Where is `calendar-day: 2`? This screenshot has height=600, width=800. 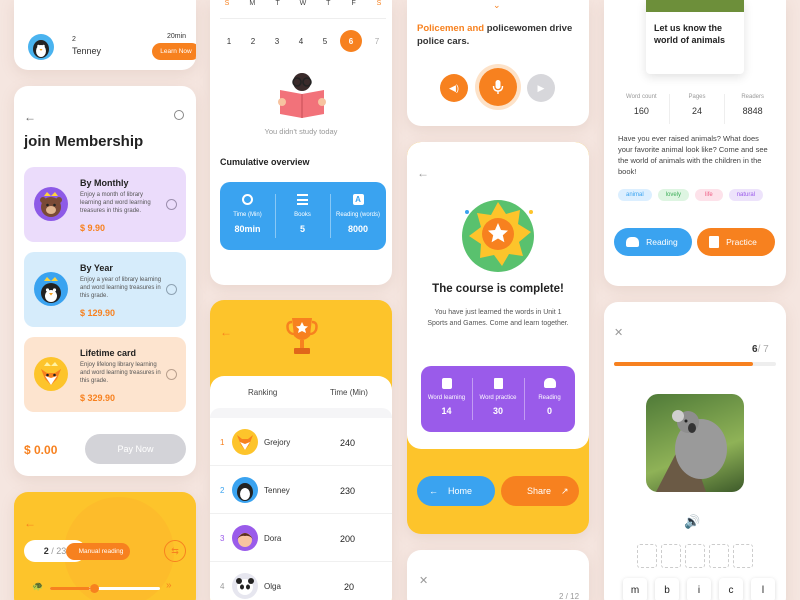
calendar-day: 2 is located at coordinates (253, 41).